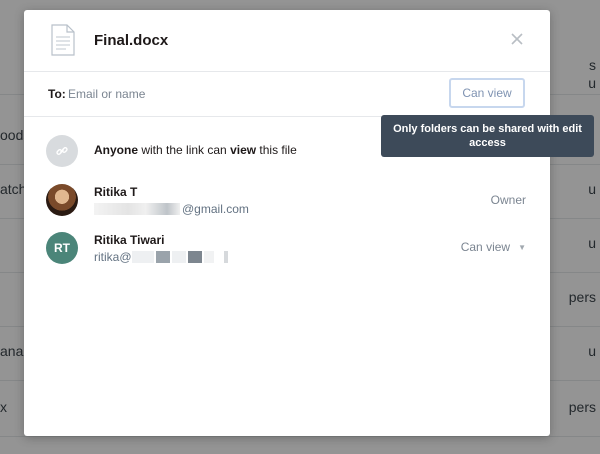  What do you see at coordinates (276, 150) in the screenshot?
I see `link-text-suffix: this file` at bounding box center [276, 150].